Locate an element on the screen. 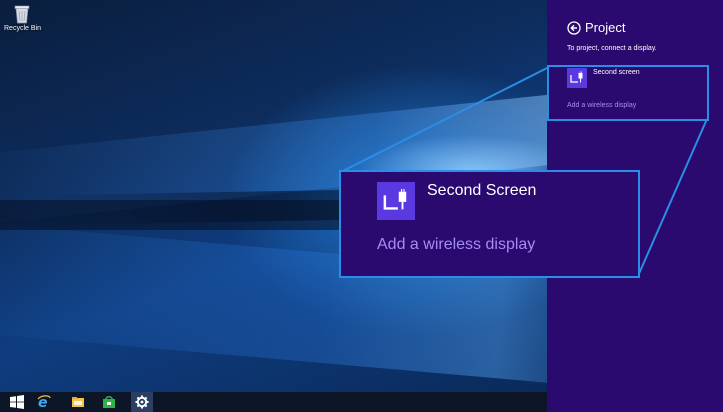 The image size is (723, 412). wallpaper-shadow-band is located at coordinates (170, 215).